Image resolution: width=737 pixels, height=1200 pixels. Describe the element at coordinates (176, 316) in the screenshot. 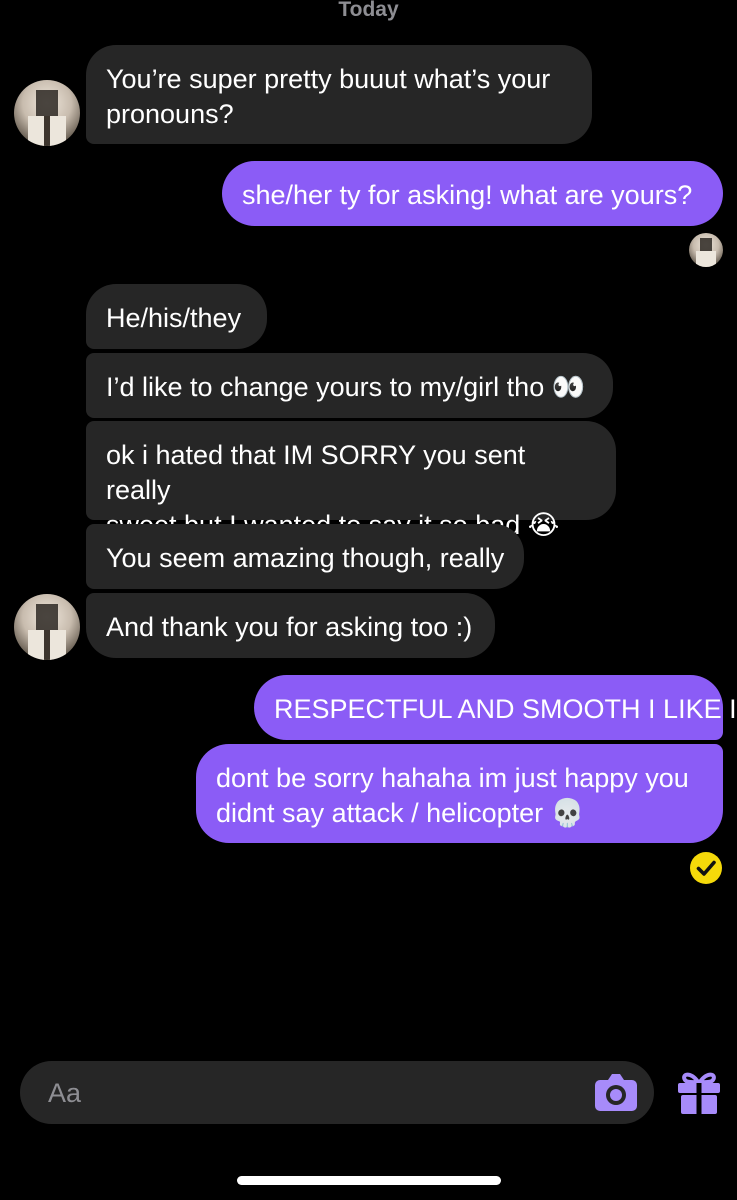

I see `message-bubble: He/his/they` at that location.